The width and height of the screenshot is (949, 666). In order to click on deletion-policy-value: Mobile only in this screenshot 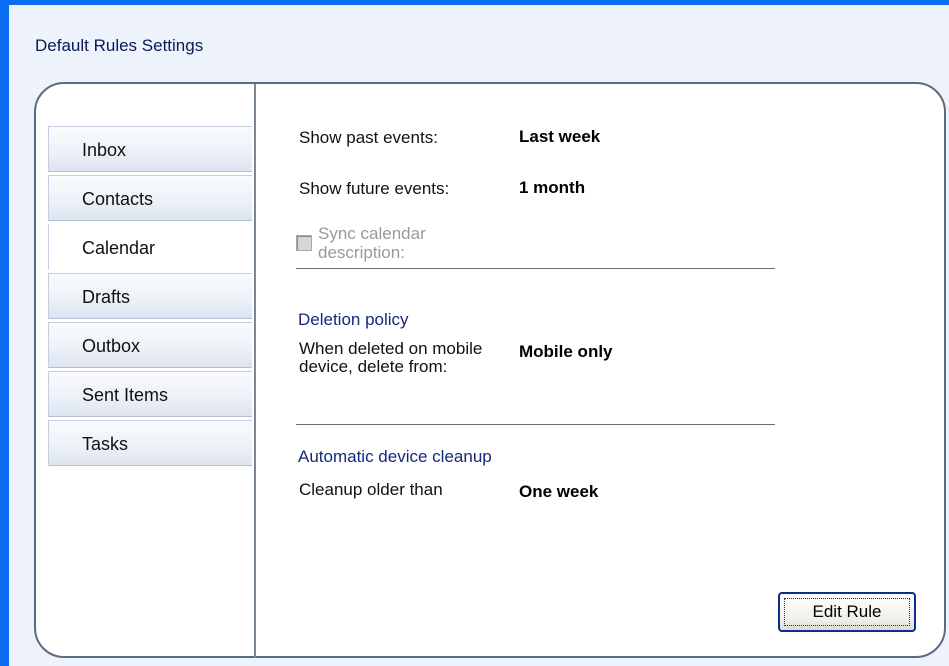, I will do `click(566, 351)`.